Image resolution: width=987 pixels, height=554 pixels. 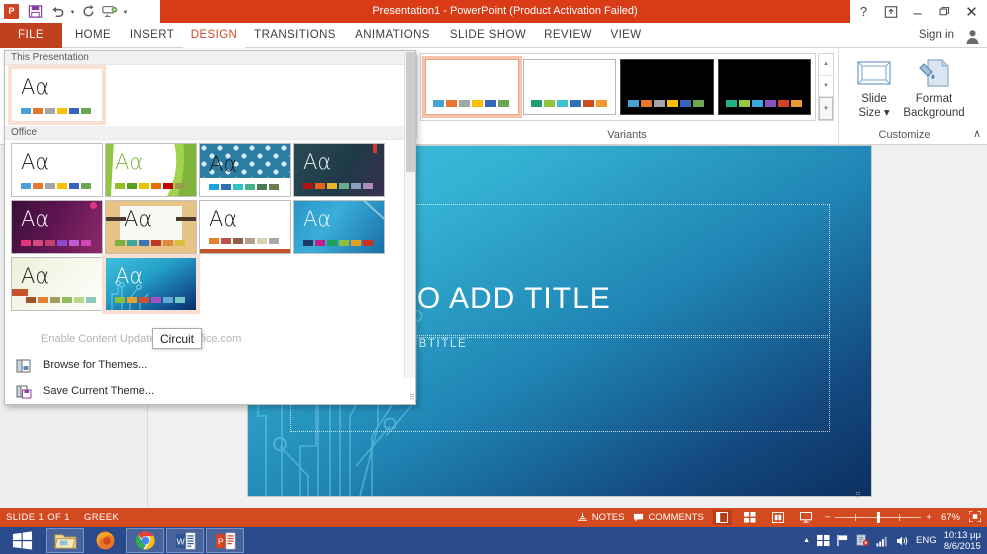 I want to click on zoom-knob, so click(x=879, y=517).